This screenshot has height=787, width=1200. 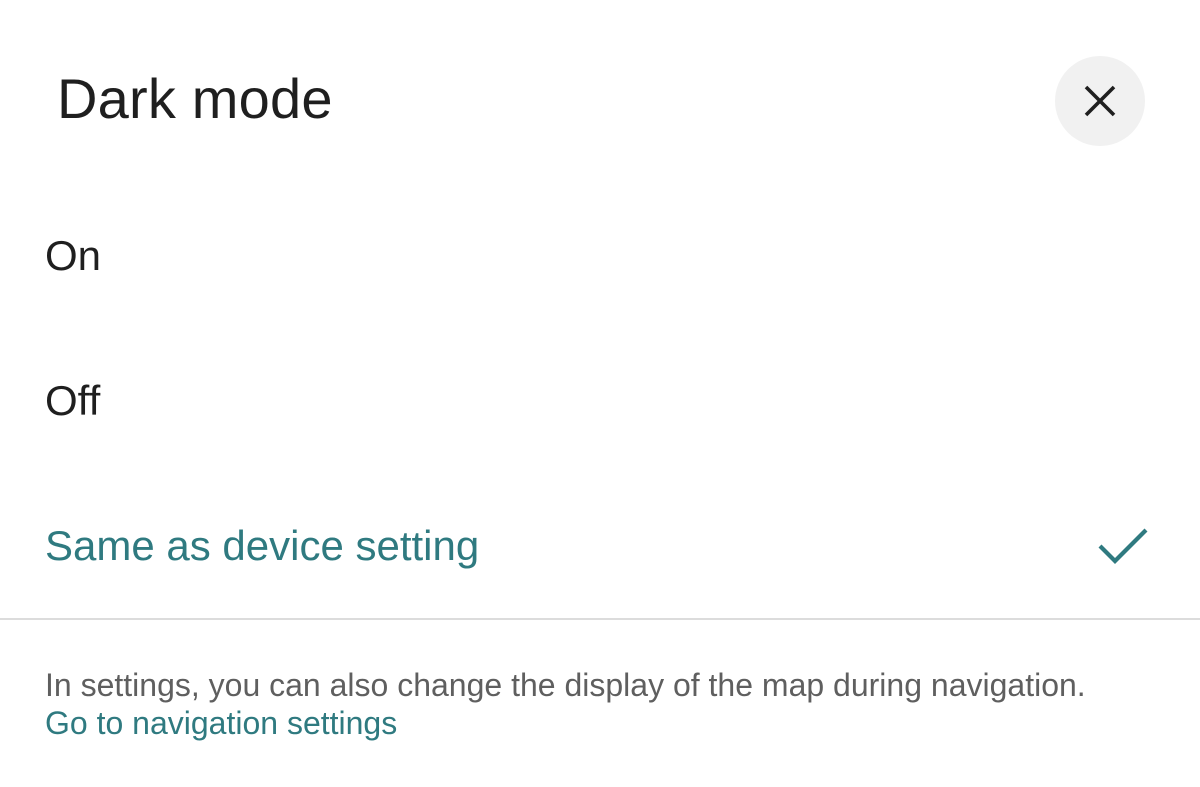 I want to click on option-label-same-as-device: Same as device setting, so click(x=262, y=545).